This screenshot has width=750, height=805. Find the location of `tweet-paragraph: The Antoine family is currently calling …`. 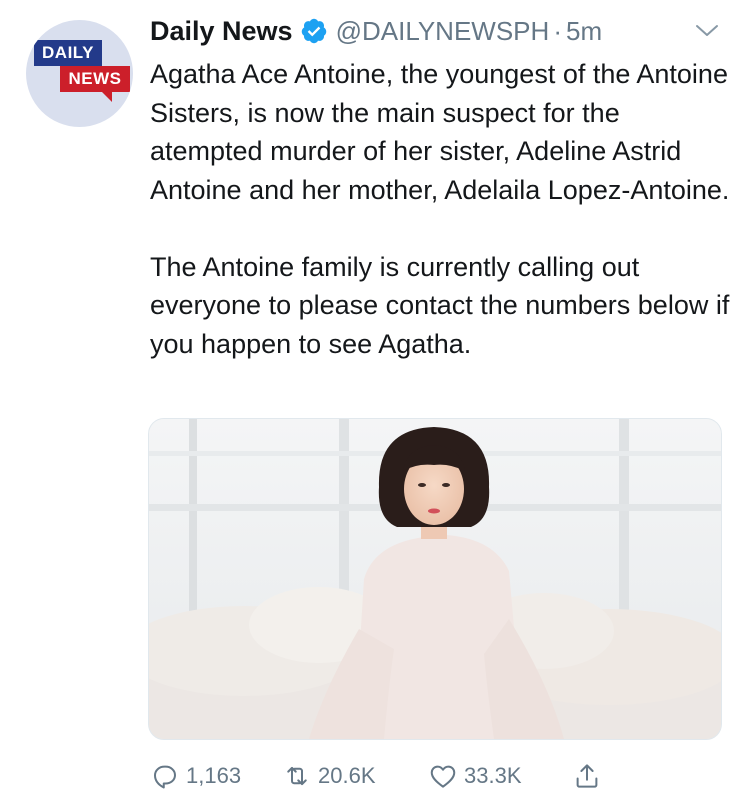

tweet-paragraph: The Antoine family is currently calling … is located at coordinates (440, 305).